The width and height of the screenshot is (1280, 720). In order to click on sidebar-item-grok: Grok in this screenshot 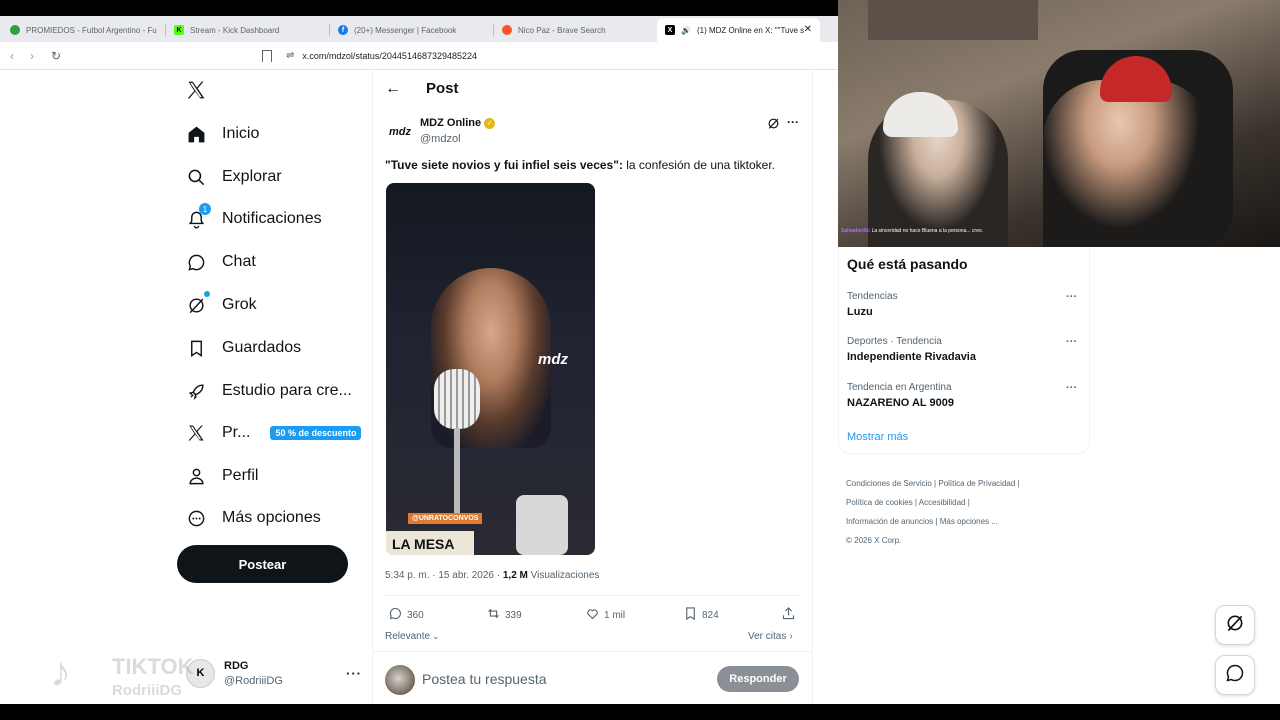, I will do `click(221, 303)`.